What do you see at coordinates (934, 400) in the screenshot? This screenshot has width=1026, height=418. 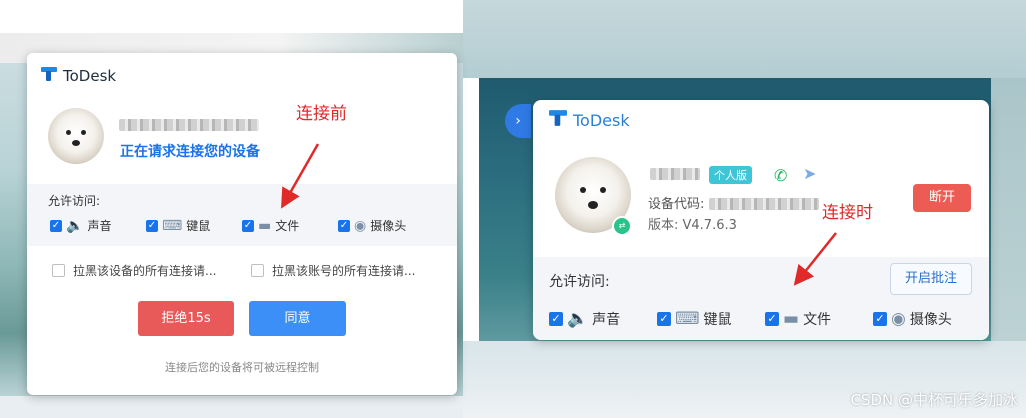 I see `watermark: CSDN @中杯可乐多加冰` at bounding box center [934, 400].